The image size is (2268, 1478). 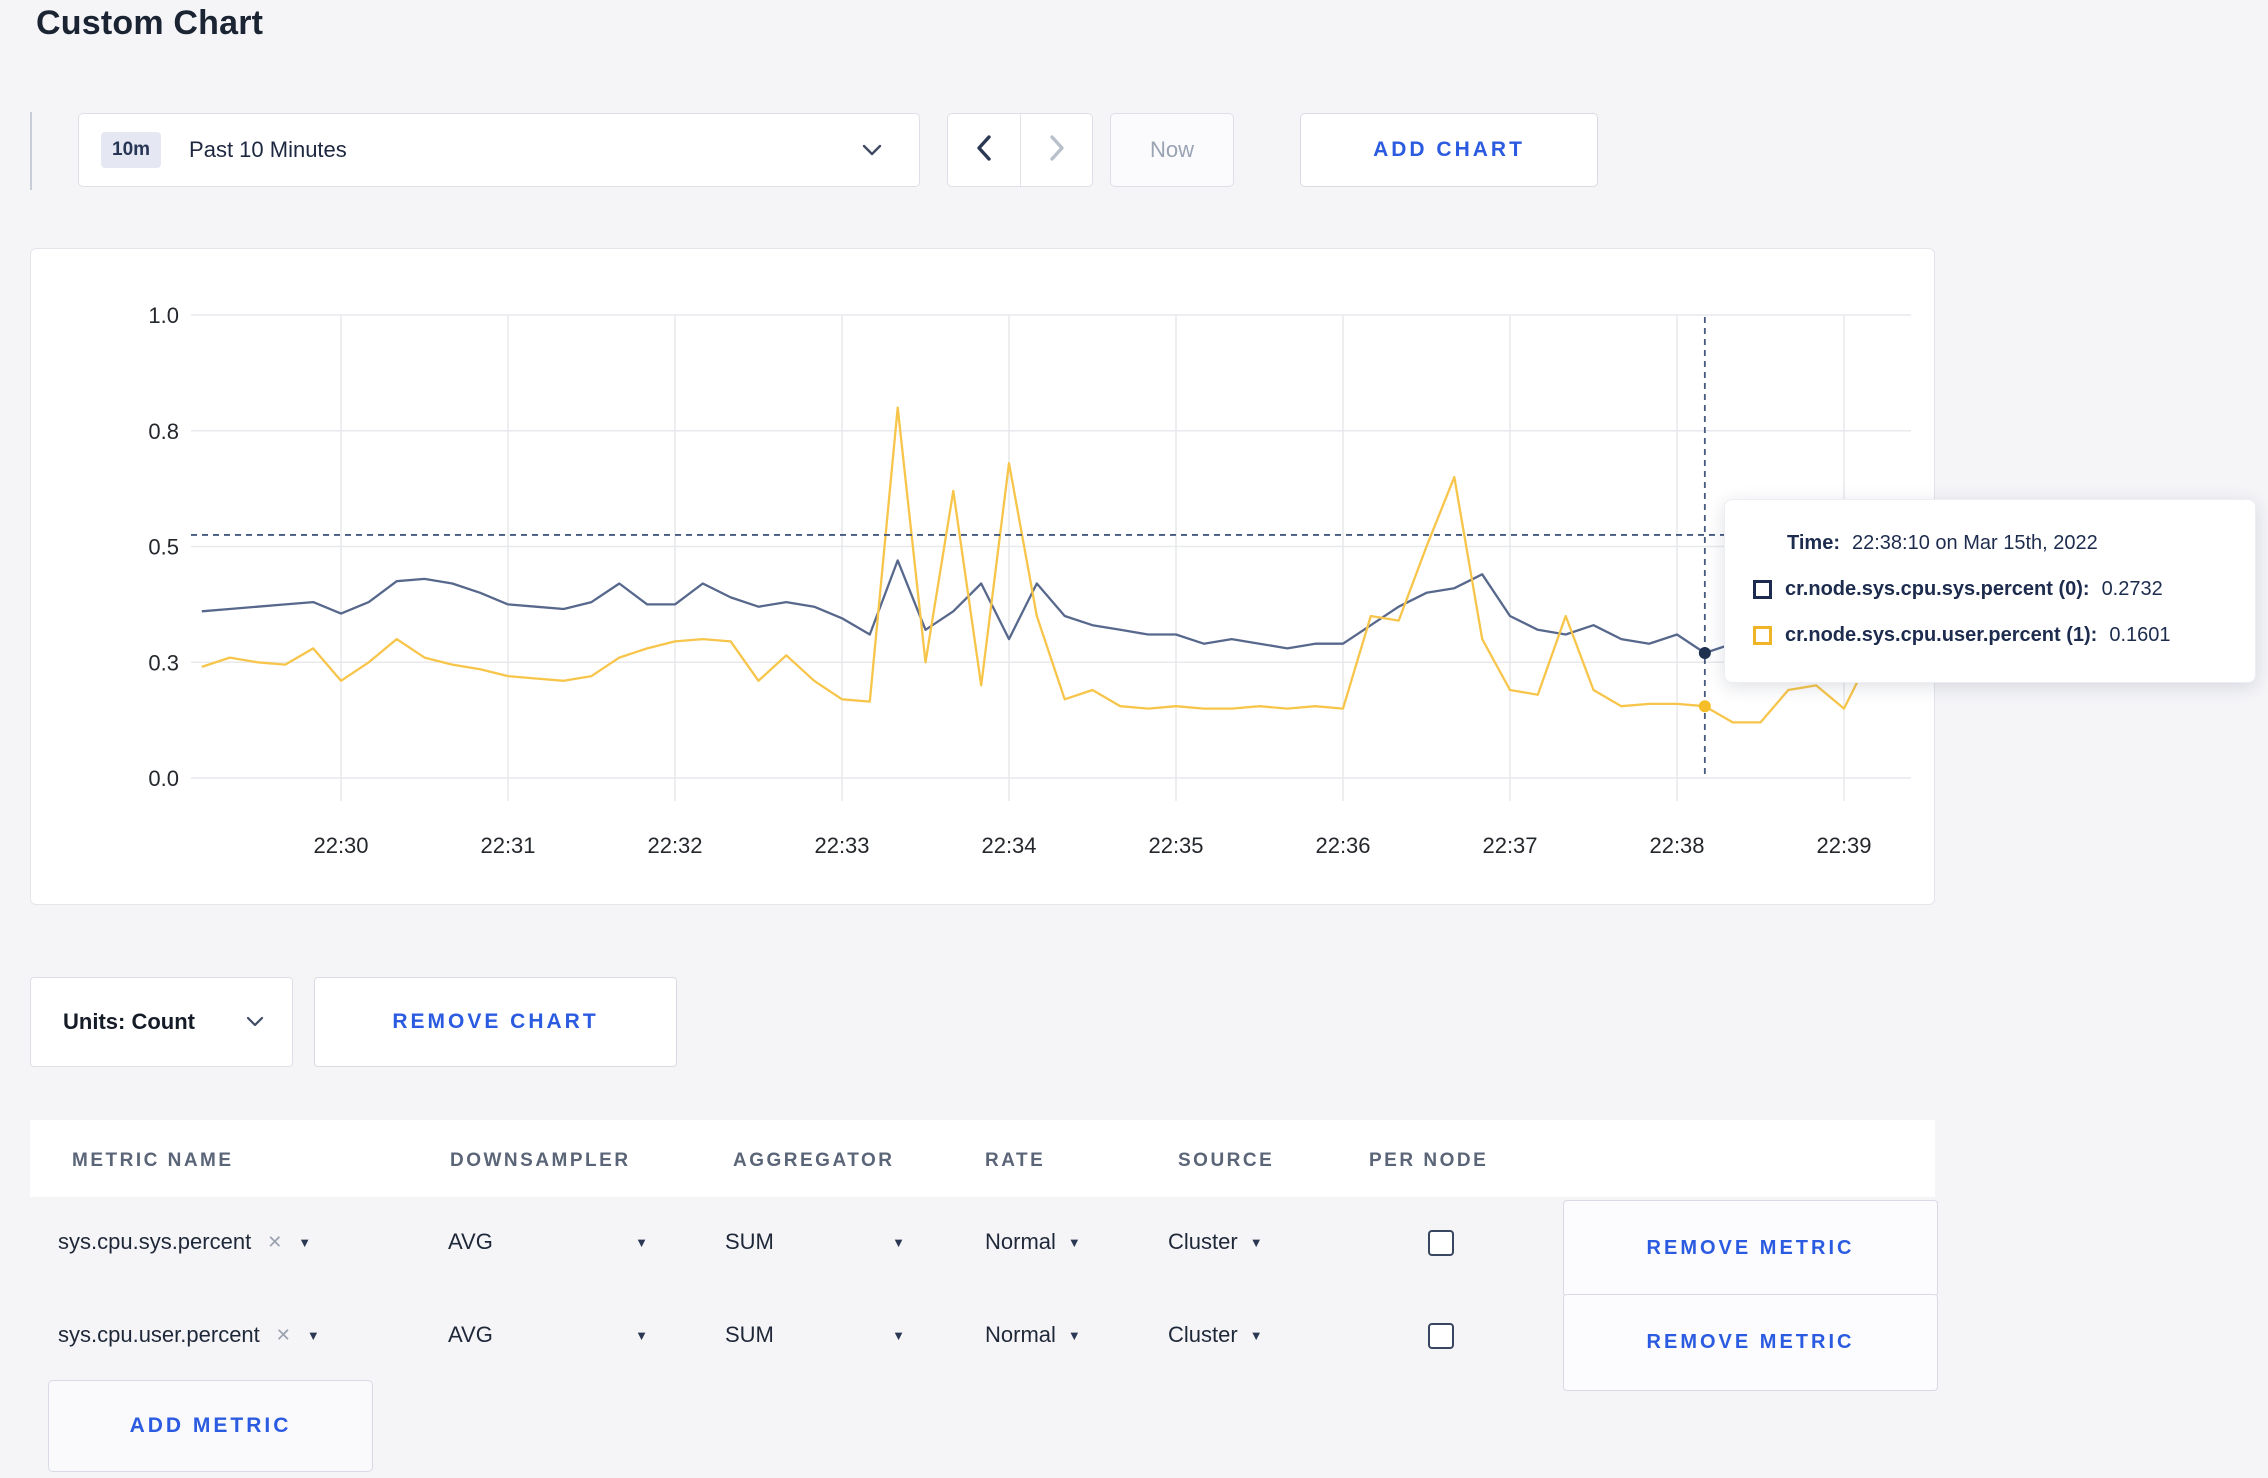 What do you see at coordinates (159, 1335) in the screenshot?
I see `metric-name-select: sys.cpu.user.percent` at bounding box center [159, 1335].